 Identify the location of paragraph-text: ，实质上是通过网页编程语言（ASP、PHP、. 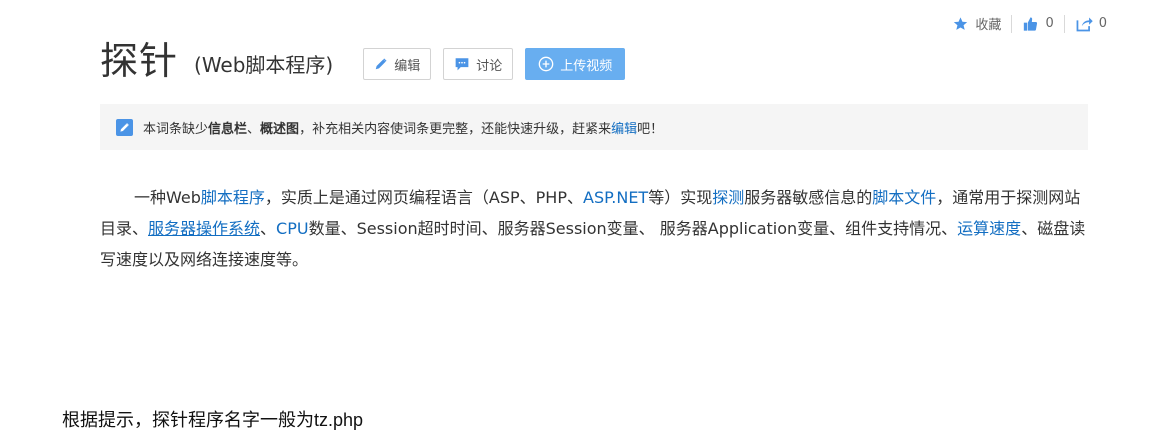
(423, 197).